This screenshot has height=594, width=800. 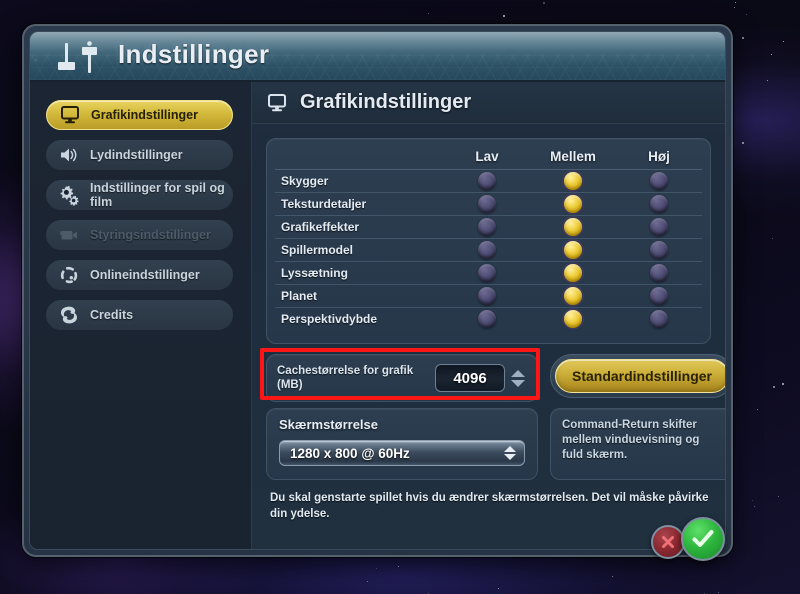 I want to click on network-icon, so click(x=69, y=275).